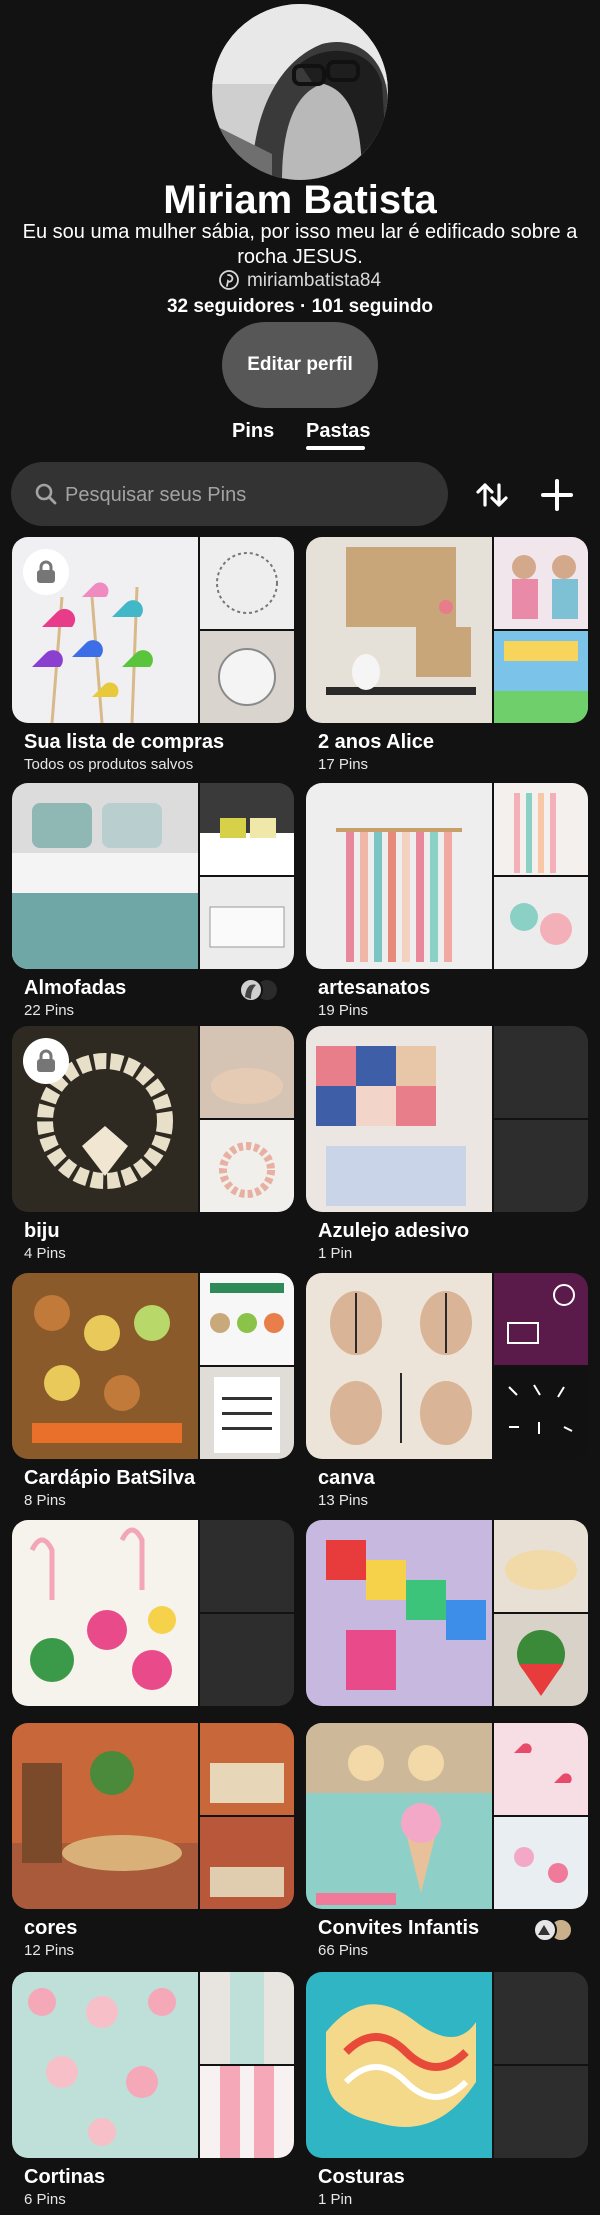  I want to click on board-title: artesanatos, so click(374, 988).